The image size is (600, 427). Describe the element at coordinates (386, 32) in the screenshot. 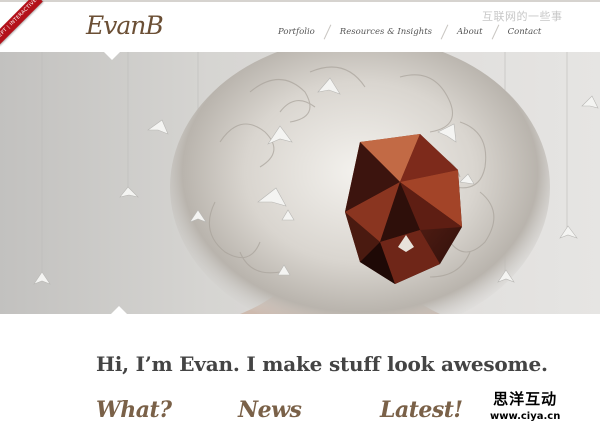

I see `nav-resources-insights: Resources & Insights` at that location.